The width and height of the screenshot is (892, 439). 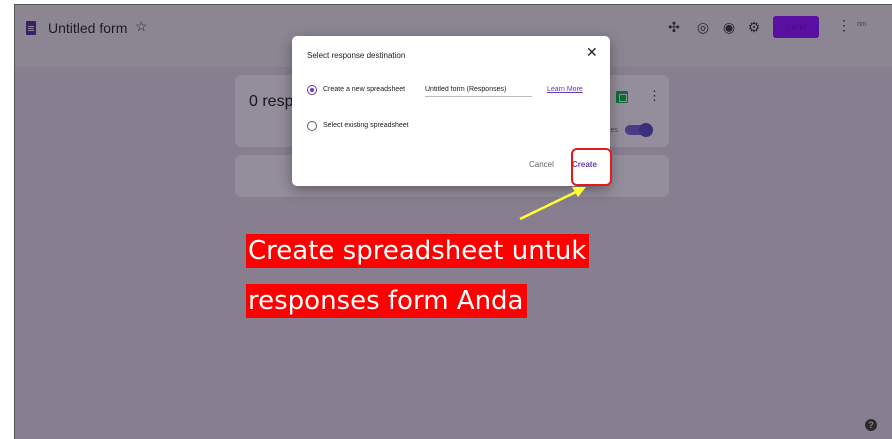 What do you see at coordinates (418, 251) in the screenshot?
I see `annotation-line-1: Create spreadsheet untuk` at bounding box center [418, 251].